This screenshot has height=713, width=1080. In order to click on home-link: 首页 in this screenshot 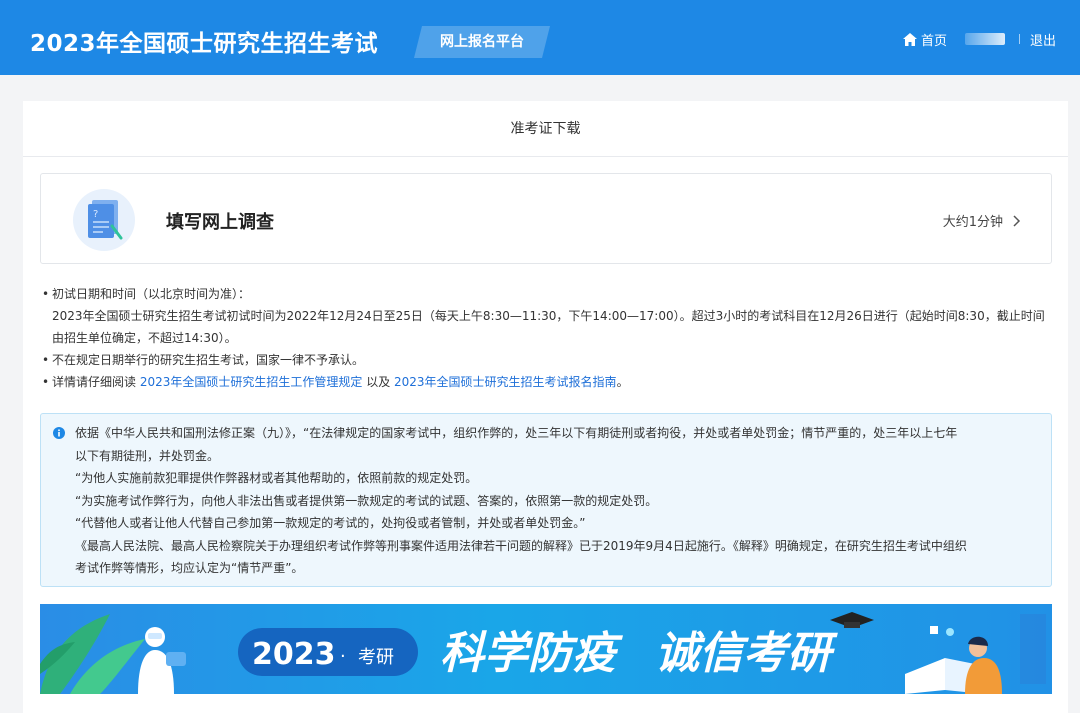, I will do `click(924, 39)`.